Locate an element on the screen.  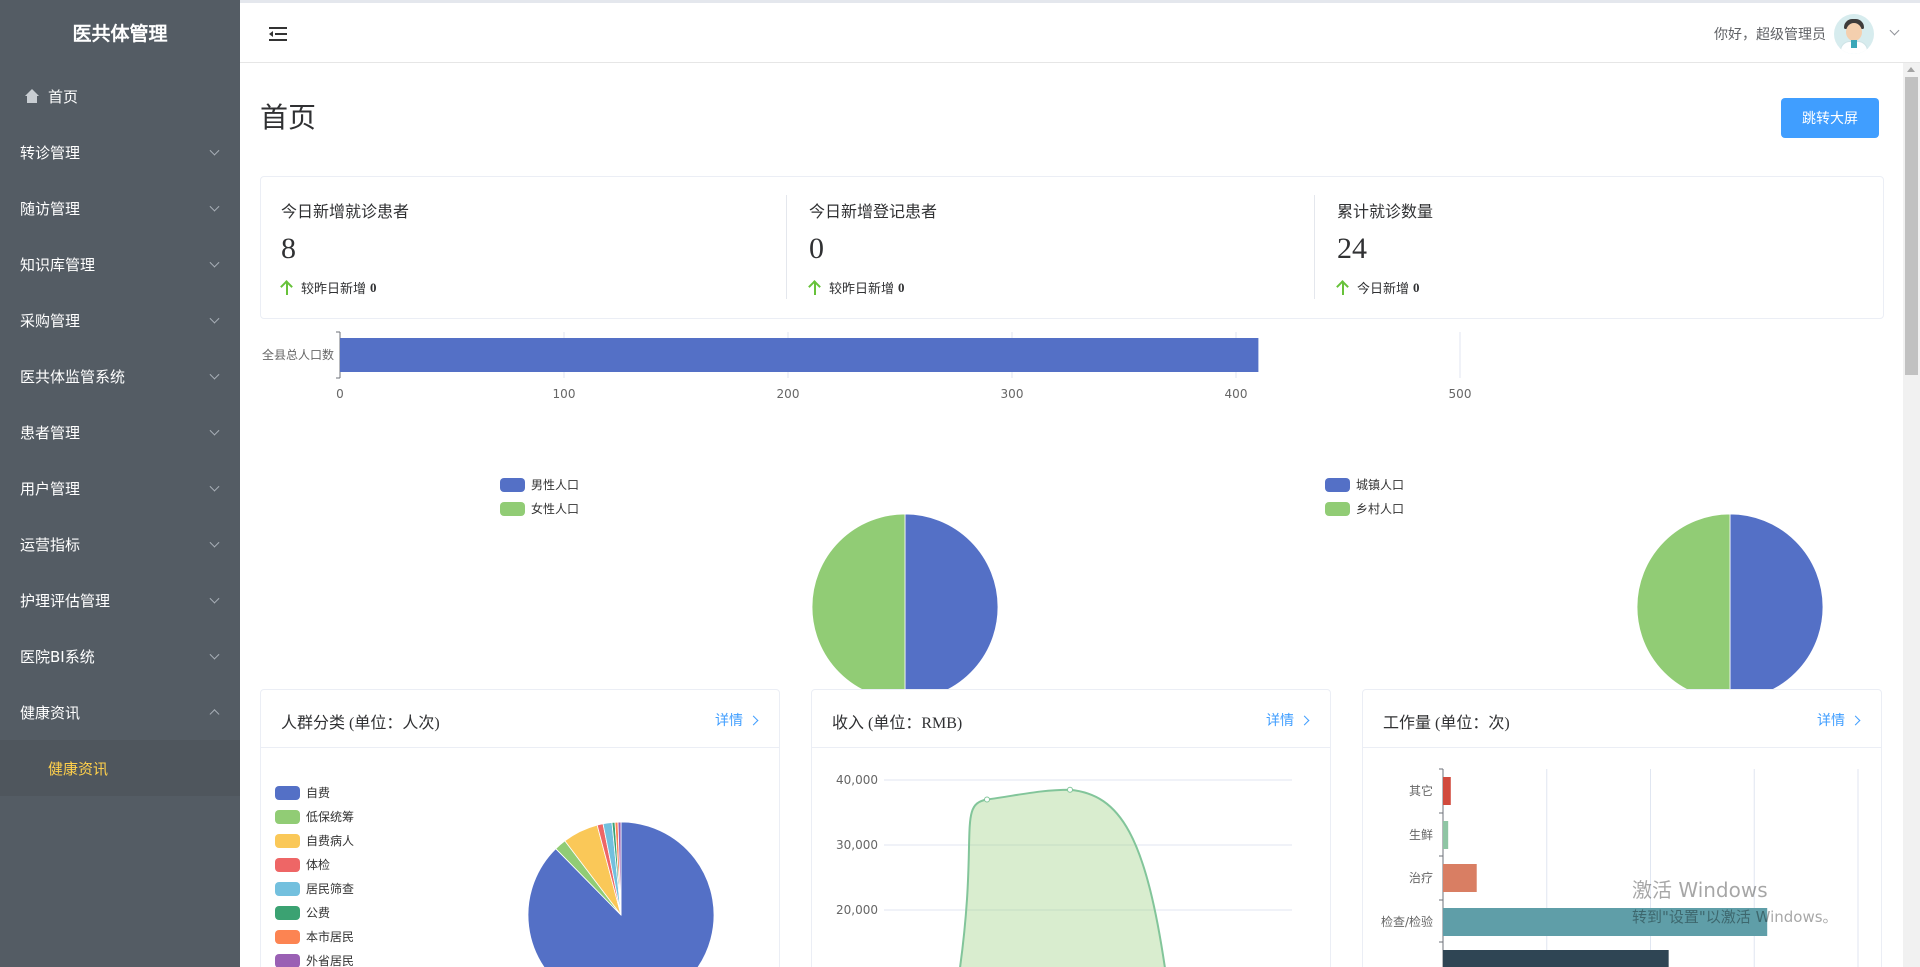
sidebar-item-referral: 转诊管理 is located at coordinates (120, 152).